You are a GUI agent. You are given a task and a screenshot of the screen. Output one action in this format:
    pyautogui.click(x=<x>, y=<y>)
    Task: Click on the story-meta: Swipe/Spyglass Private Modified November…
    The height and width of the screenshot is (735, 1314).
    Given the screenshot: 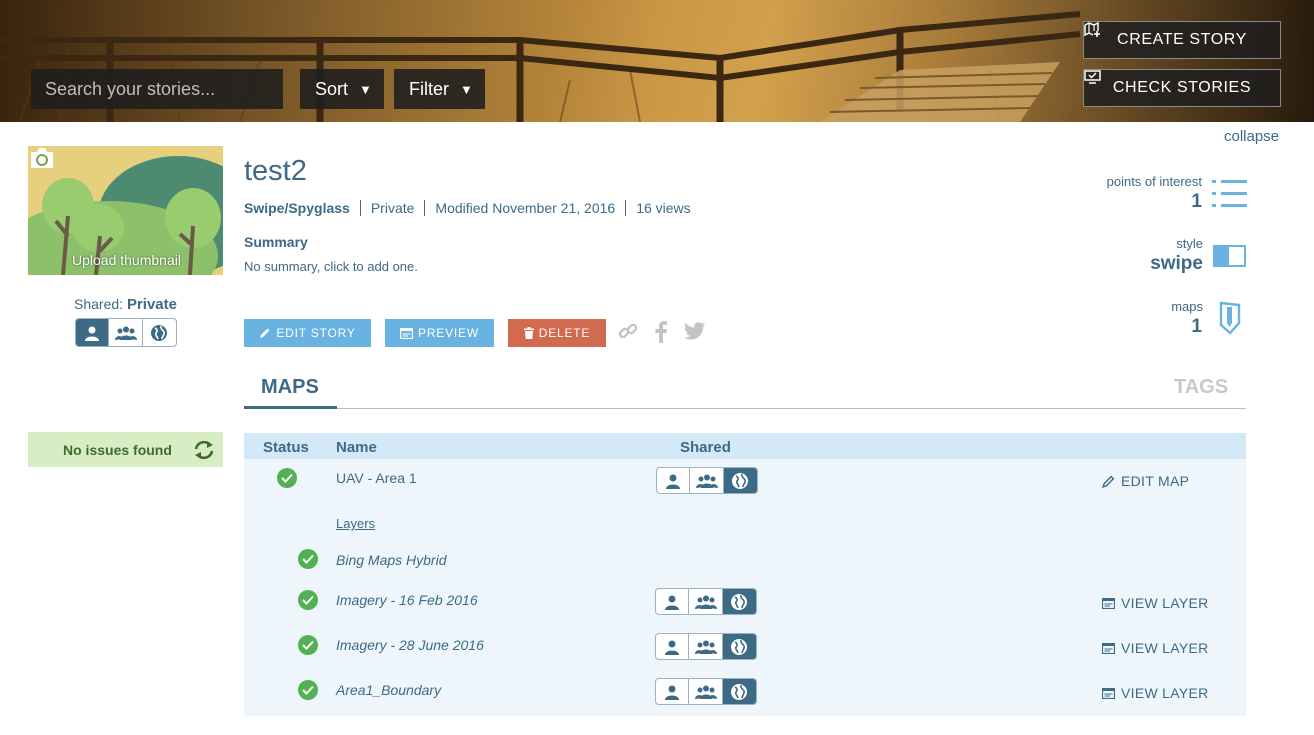 What is the action you would take?
    pyautogui.click(x=467, y=208)
    